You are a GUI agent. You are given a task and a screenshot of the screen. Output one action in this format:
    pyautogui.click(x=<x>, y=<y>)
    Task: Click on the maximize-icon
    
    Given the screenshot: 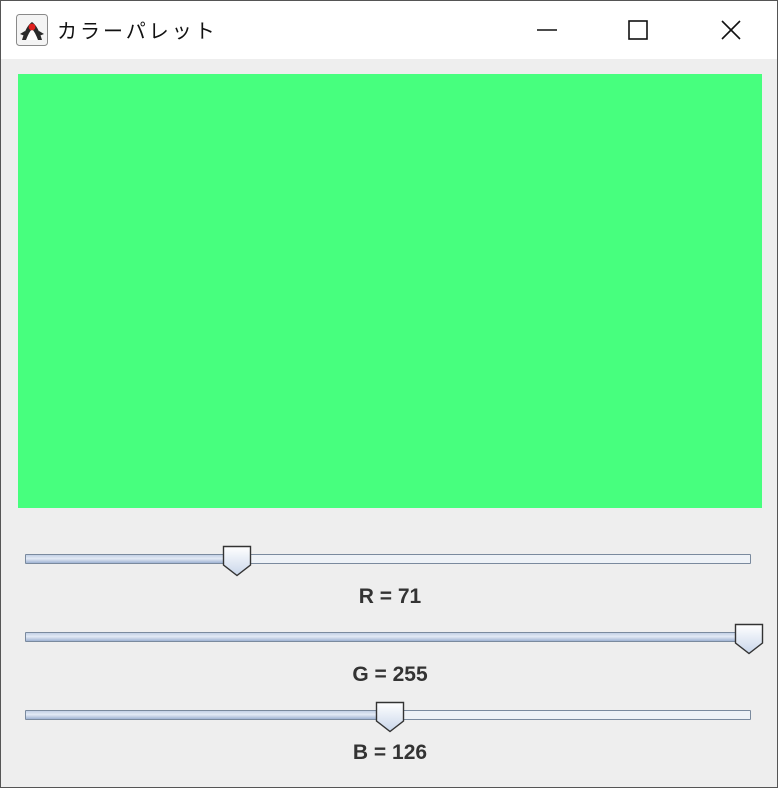 What is the action you would take?
    pyautogui.click(x=638, y=30)
    